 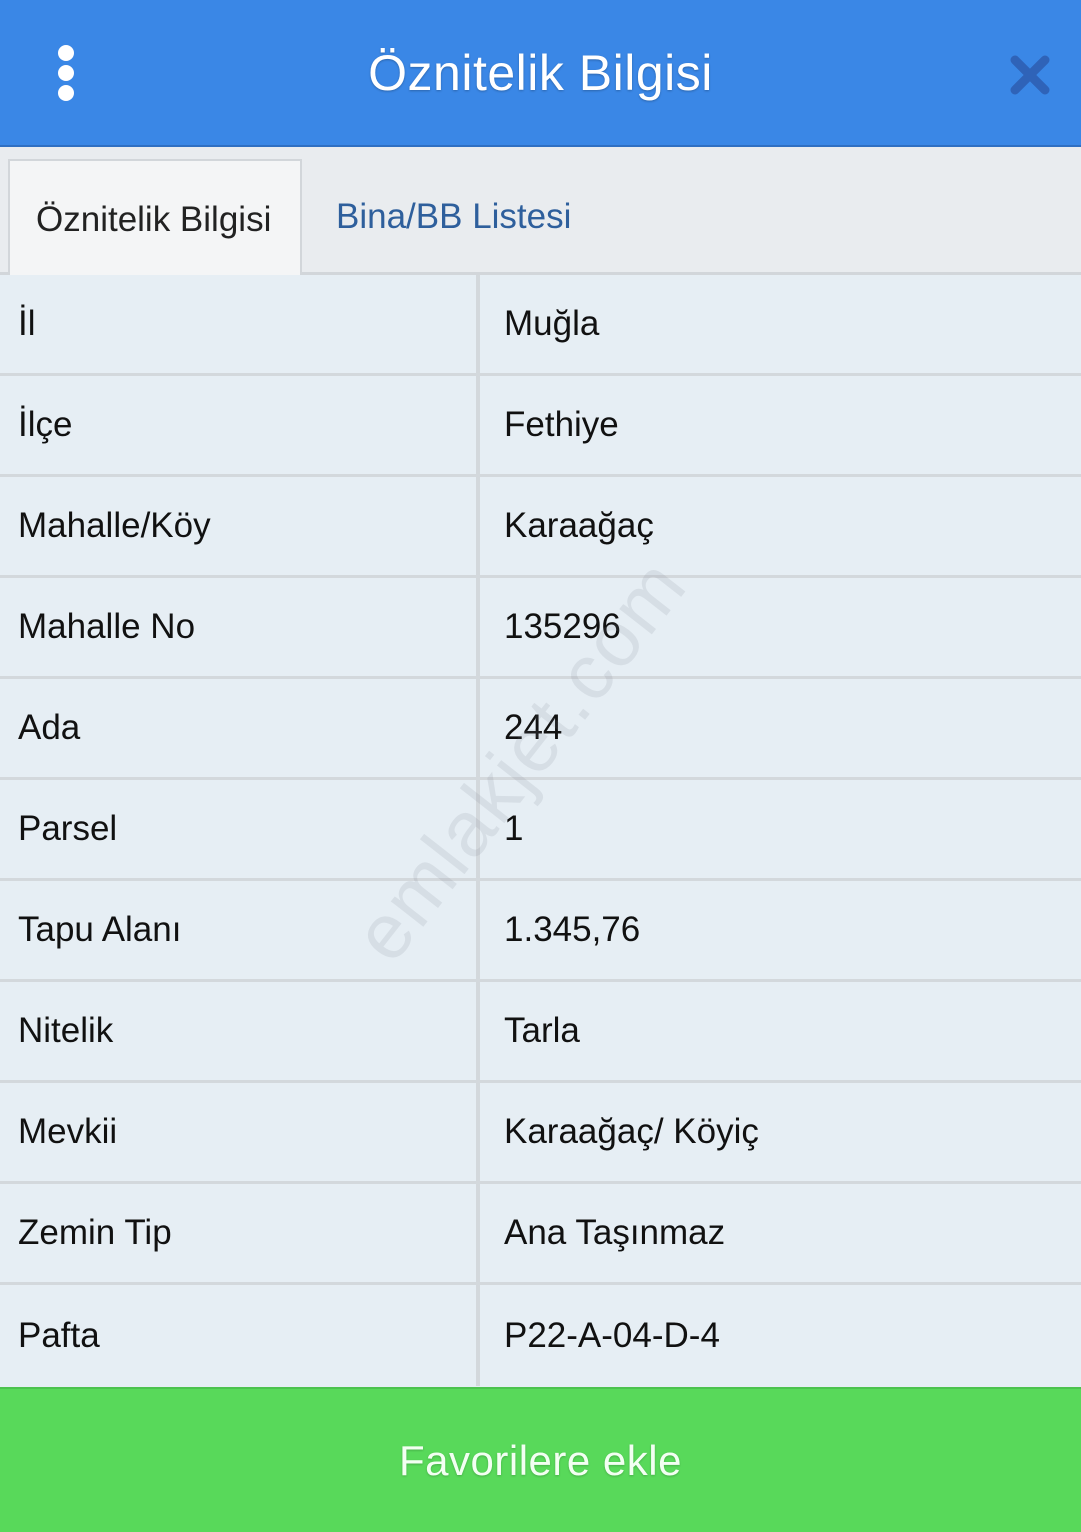 I want to click on table-row: Ada 244, so click(x=540, y=729).